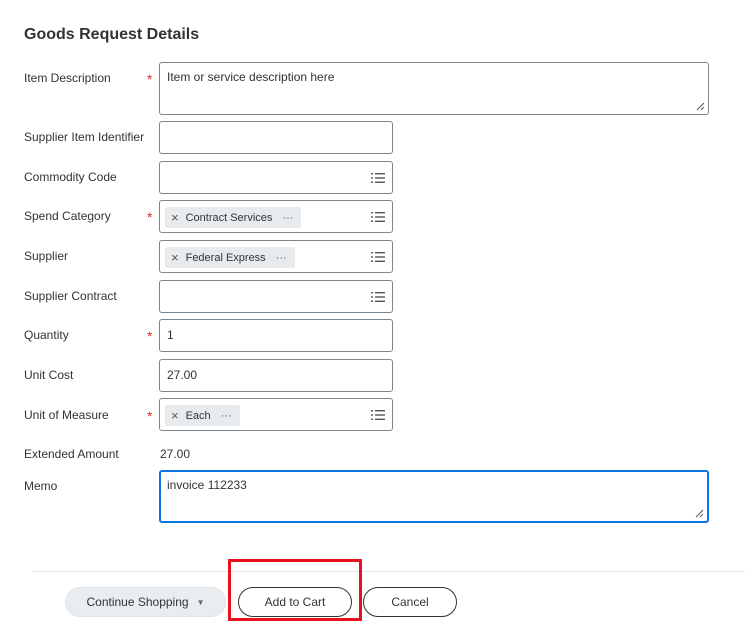 This screenshot has height=628, width=745. I want to click on unit-of-measure-prompt: × Each ···, so click(276, 414).